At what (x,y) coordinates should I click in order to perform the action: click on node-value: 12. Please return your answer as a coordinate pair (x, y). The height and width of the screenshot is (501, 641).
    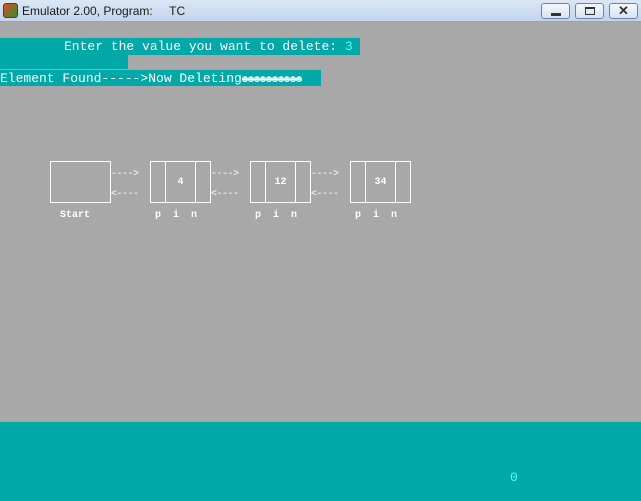
    Looking at the image, I should click on (280, 182).